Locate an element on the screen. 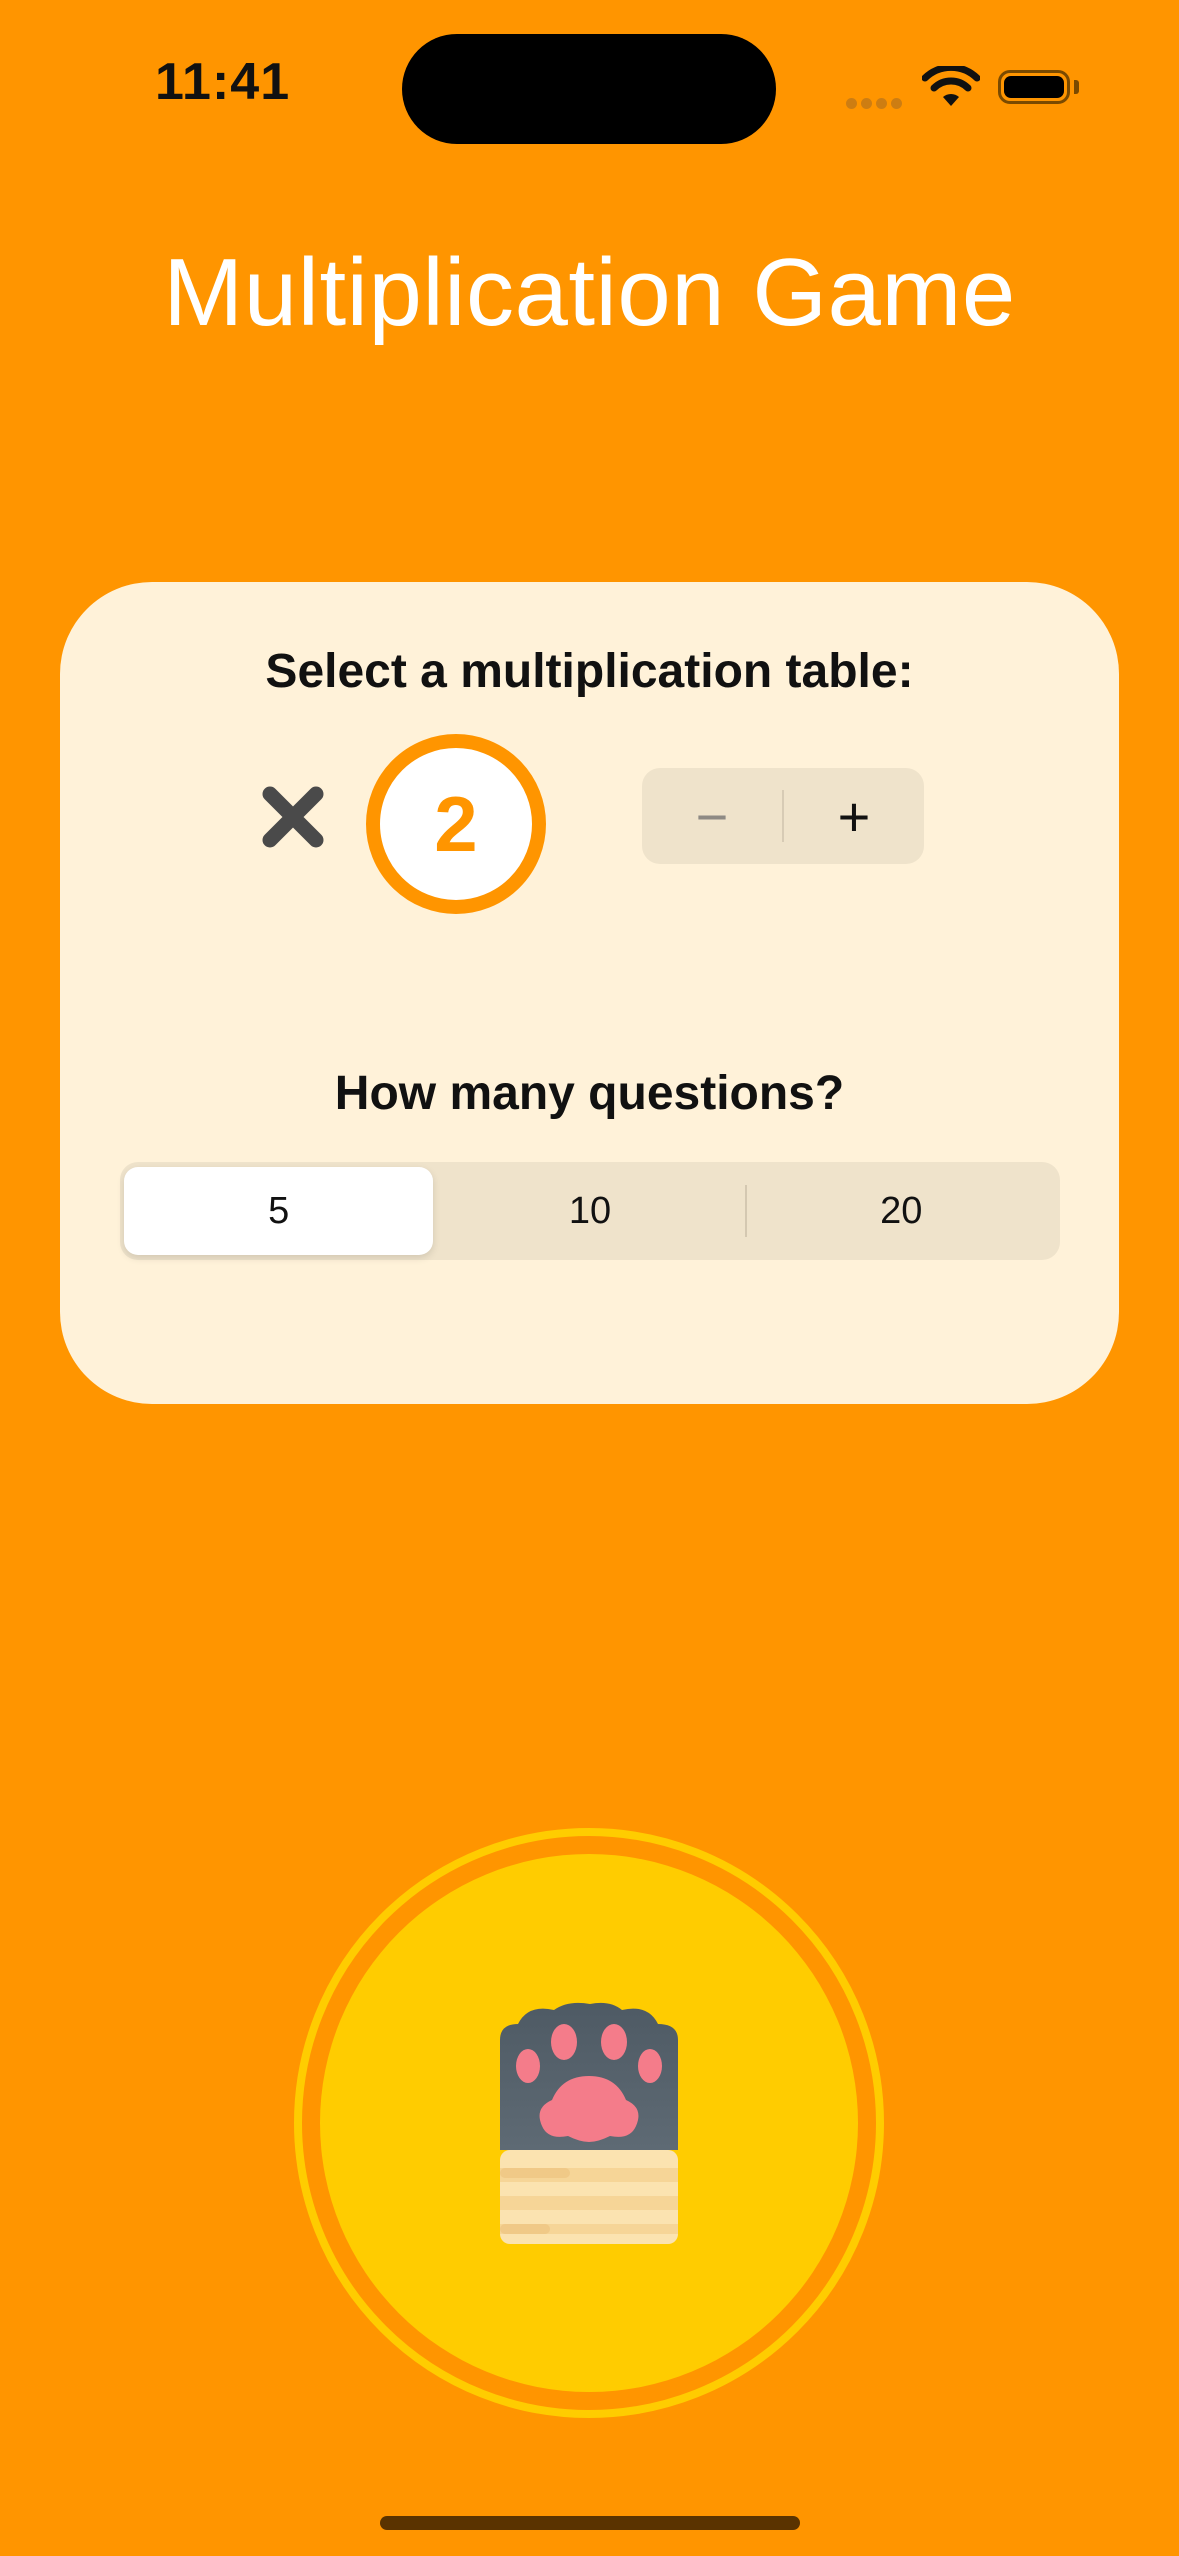  table-stepper: − + is located at coordinates (783, 816).